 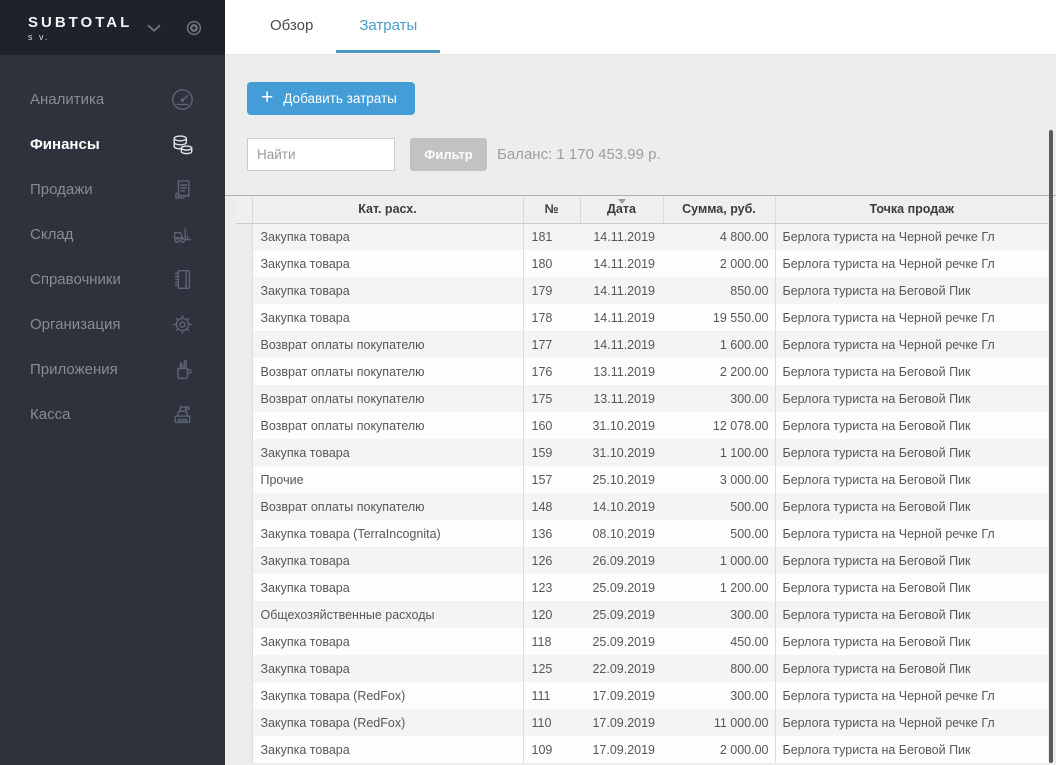 What do you see at coordinates (112, 27) in the screenshot?
I see `sidebar-header: SUBTOTAL s v.` at bounding box center [112, 27].